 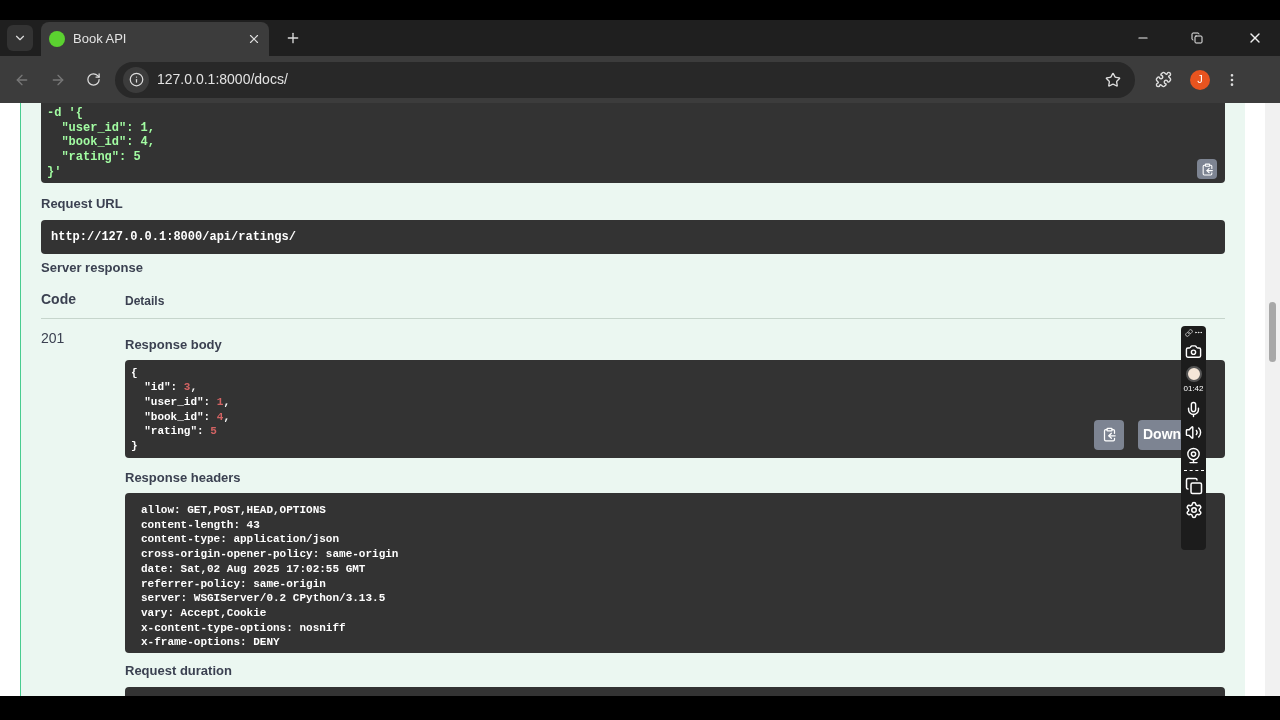 I want to click on server-response-label: Server response, so click(x=92, y=267).